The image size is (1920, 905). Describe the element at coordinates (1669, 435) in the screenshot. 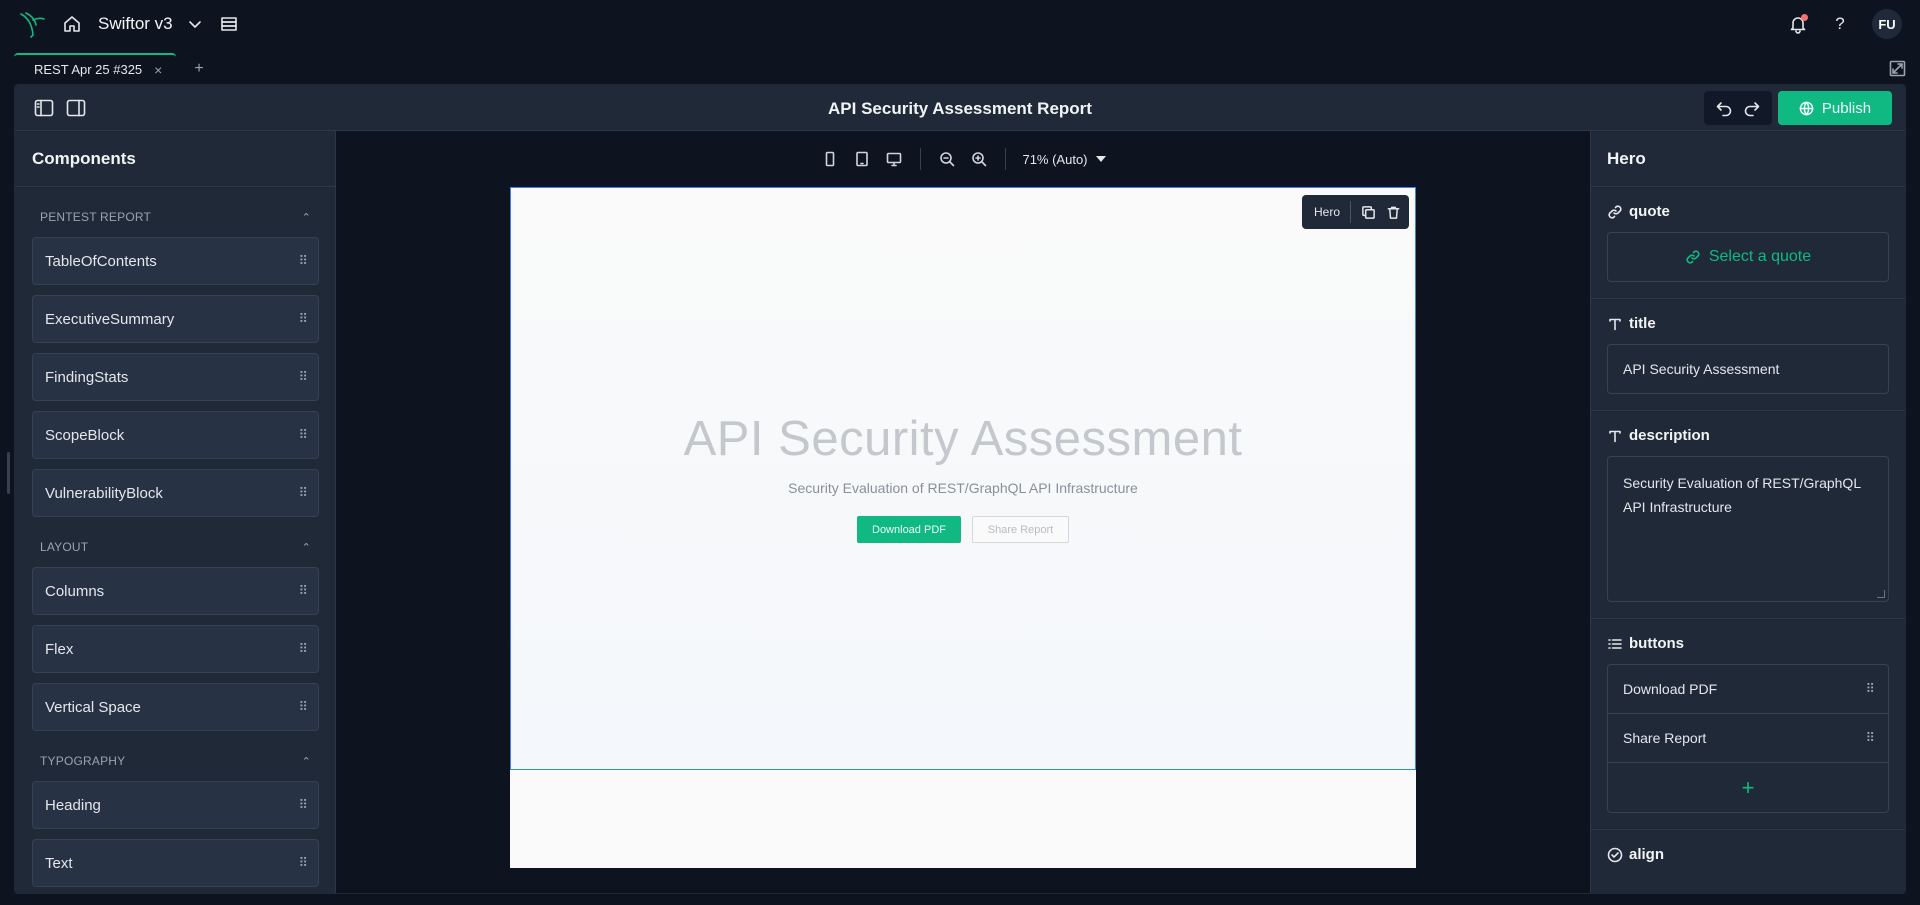

I see `prop-label-text: description` at that location.